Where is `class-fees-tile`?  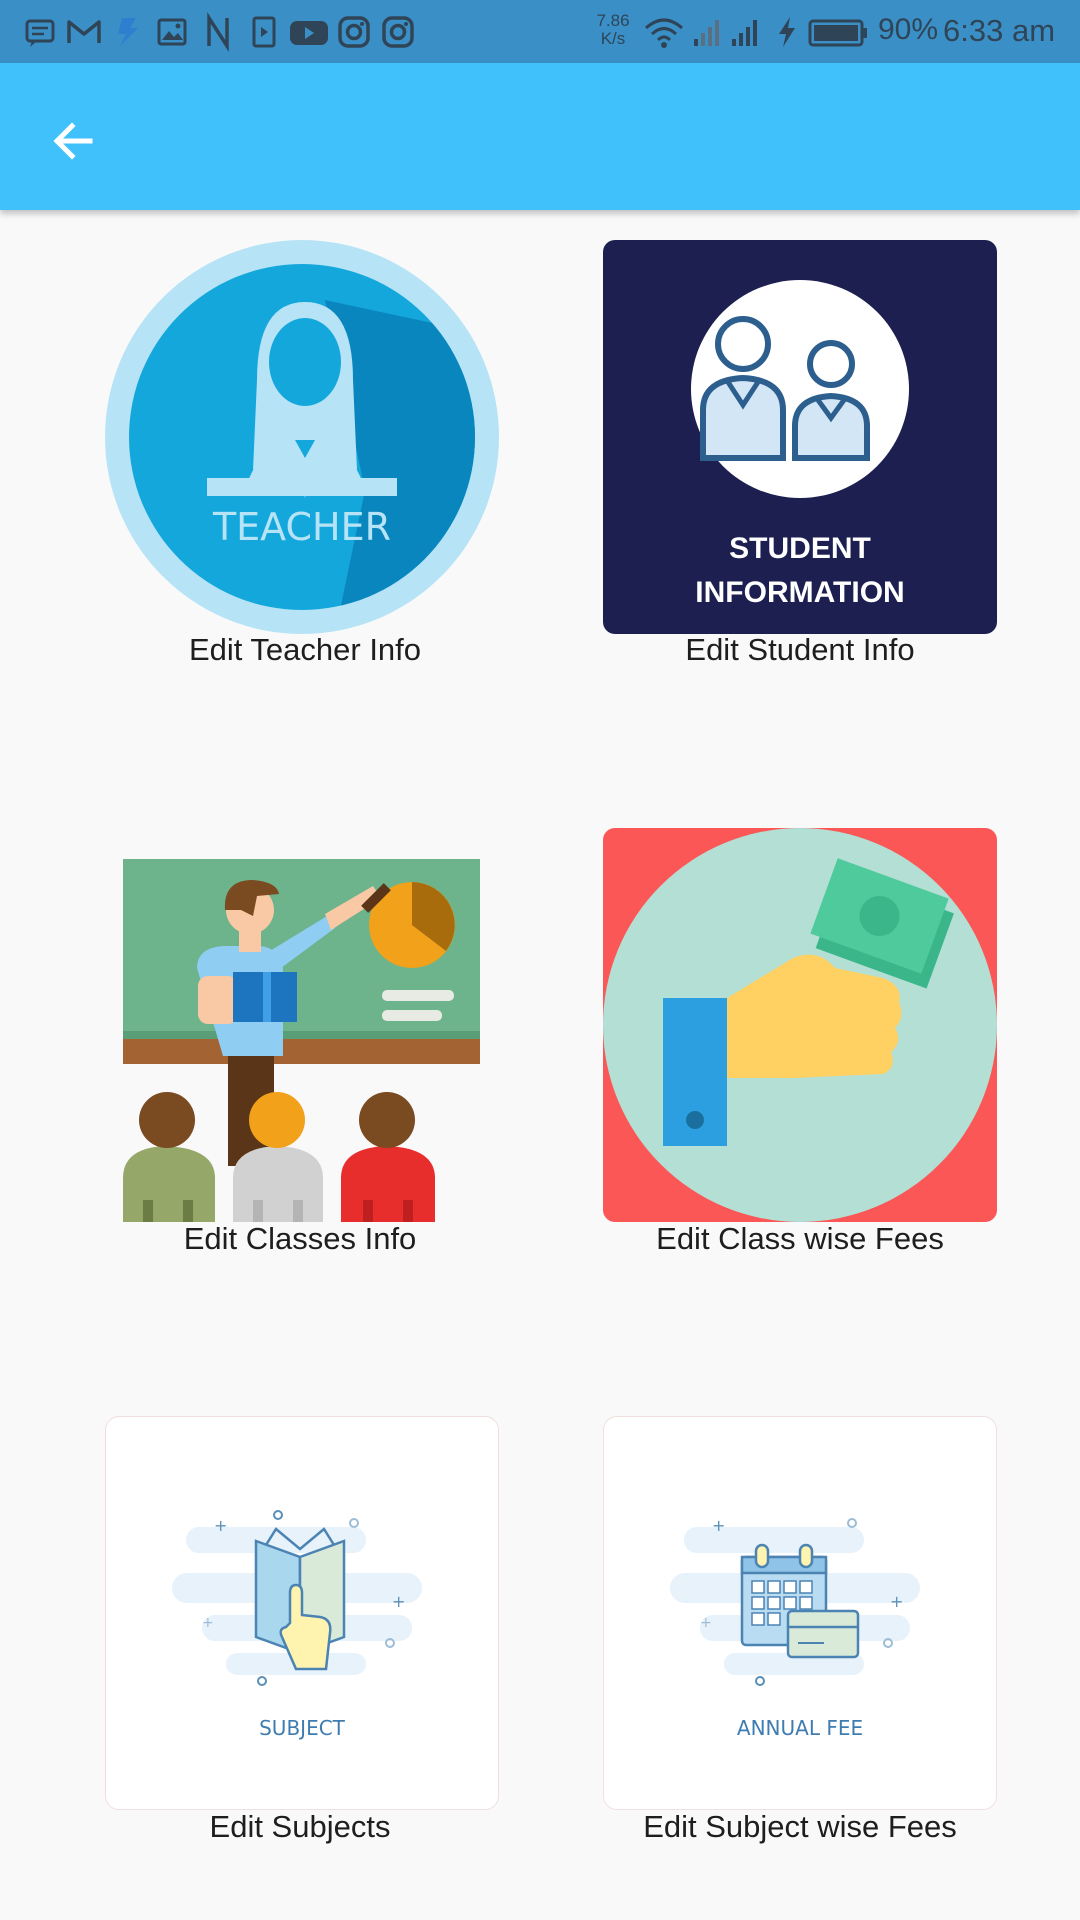
class-fees-tile is located at coordinates (800, 1025).